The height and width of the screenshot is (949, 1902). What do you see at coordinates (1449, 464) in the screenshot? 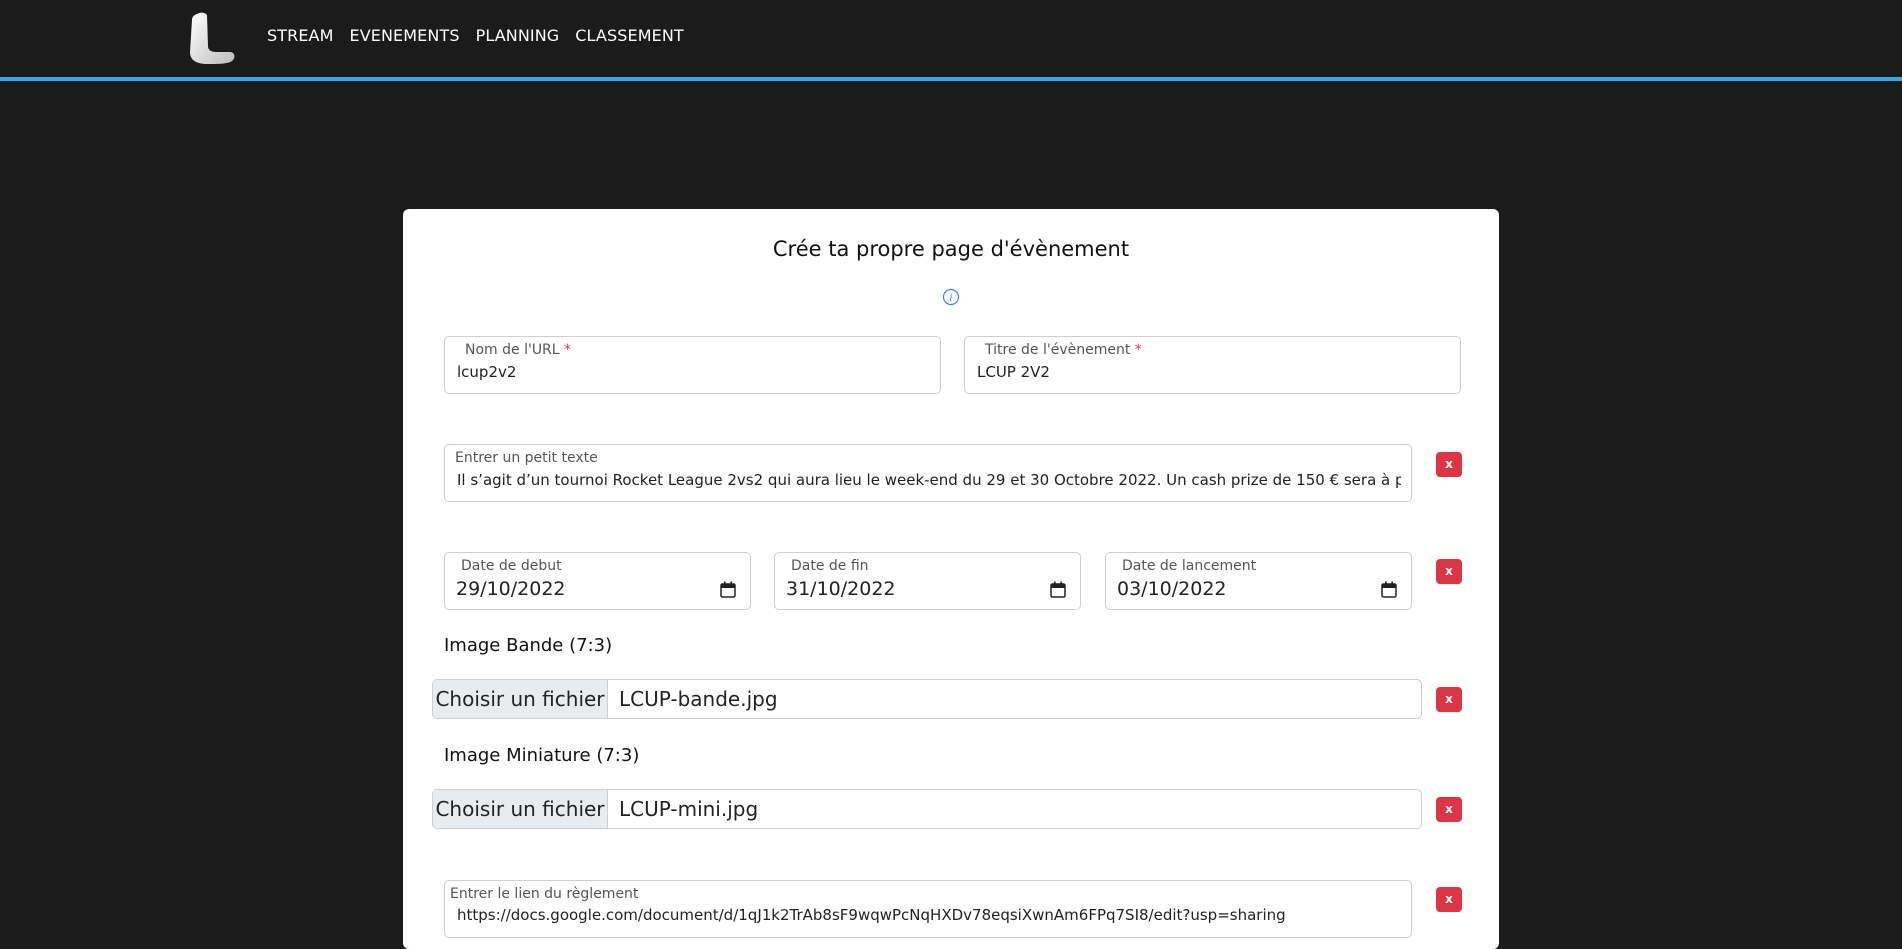
I see `remove-short-text-button: x` at bounding box center [1449, 464].